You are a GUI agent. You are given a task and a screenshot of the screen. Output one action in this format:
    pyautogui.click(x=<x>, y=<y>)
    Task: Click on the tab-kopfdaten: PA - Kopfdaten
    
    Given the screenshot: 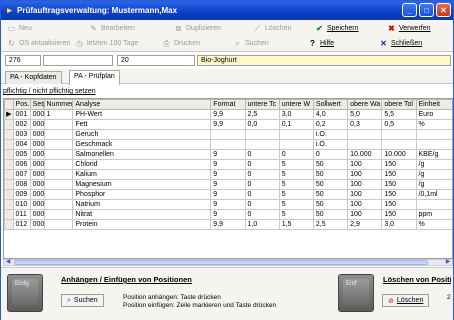 What is the action you would take?
    pyautogui.click(x=33, y=77)
    